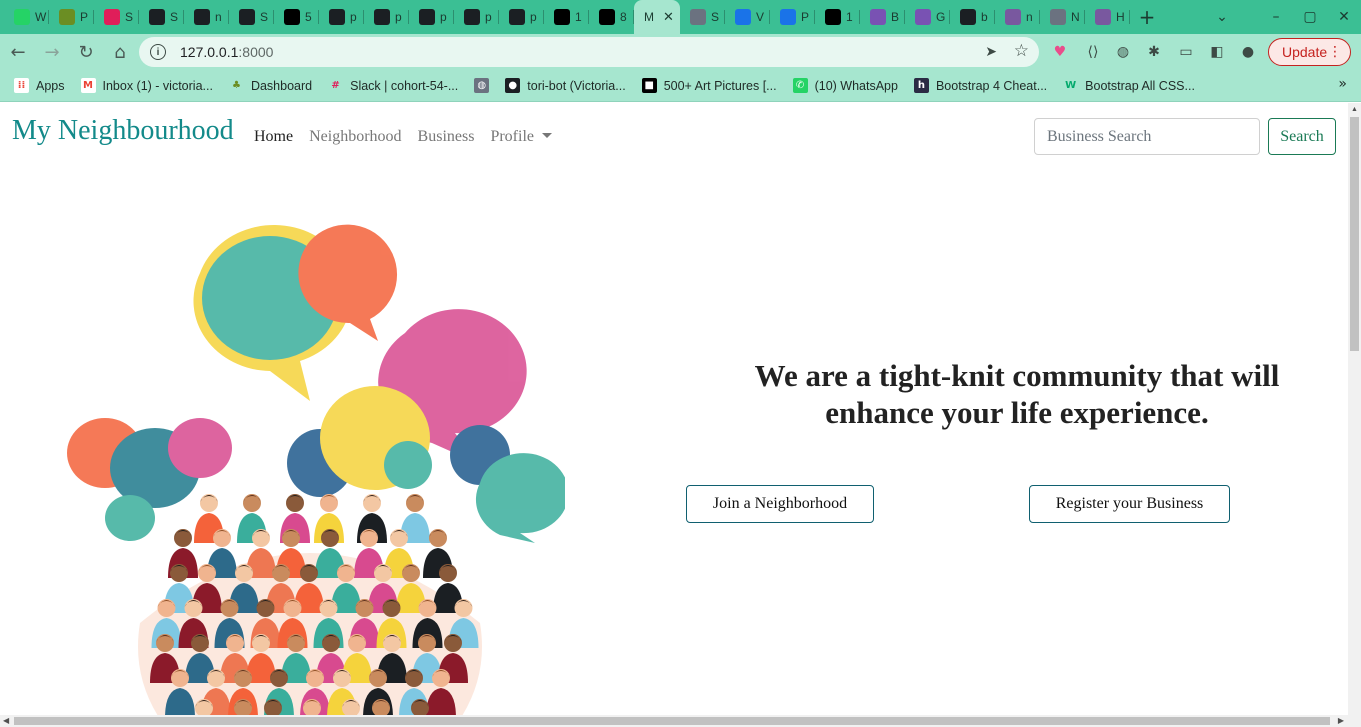 The width and height of the screenshot is (1361, 727). Describe the element at coordinates (158, 52) in the screenshot. I see `site-info-icon: i` at that location.